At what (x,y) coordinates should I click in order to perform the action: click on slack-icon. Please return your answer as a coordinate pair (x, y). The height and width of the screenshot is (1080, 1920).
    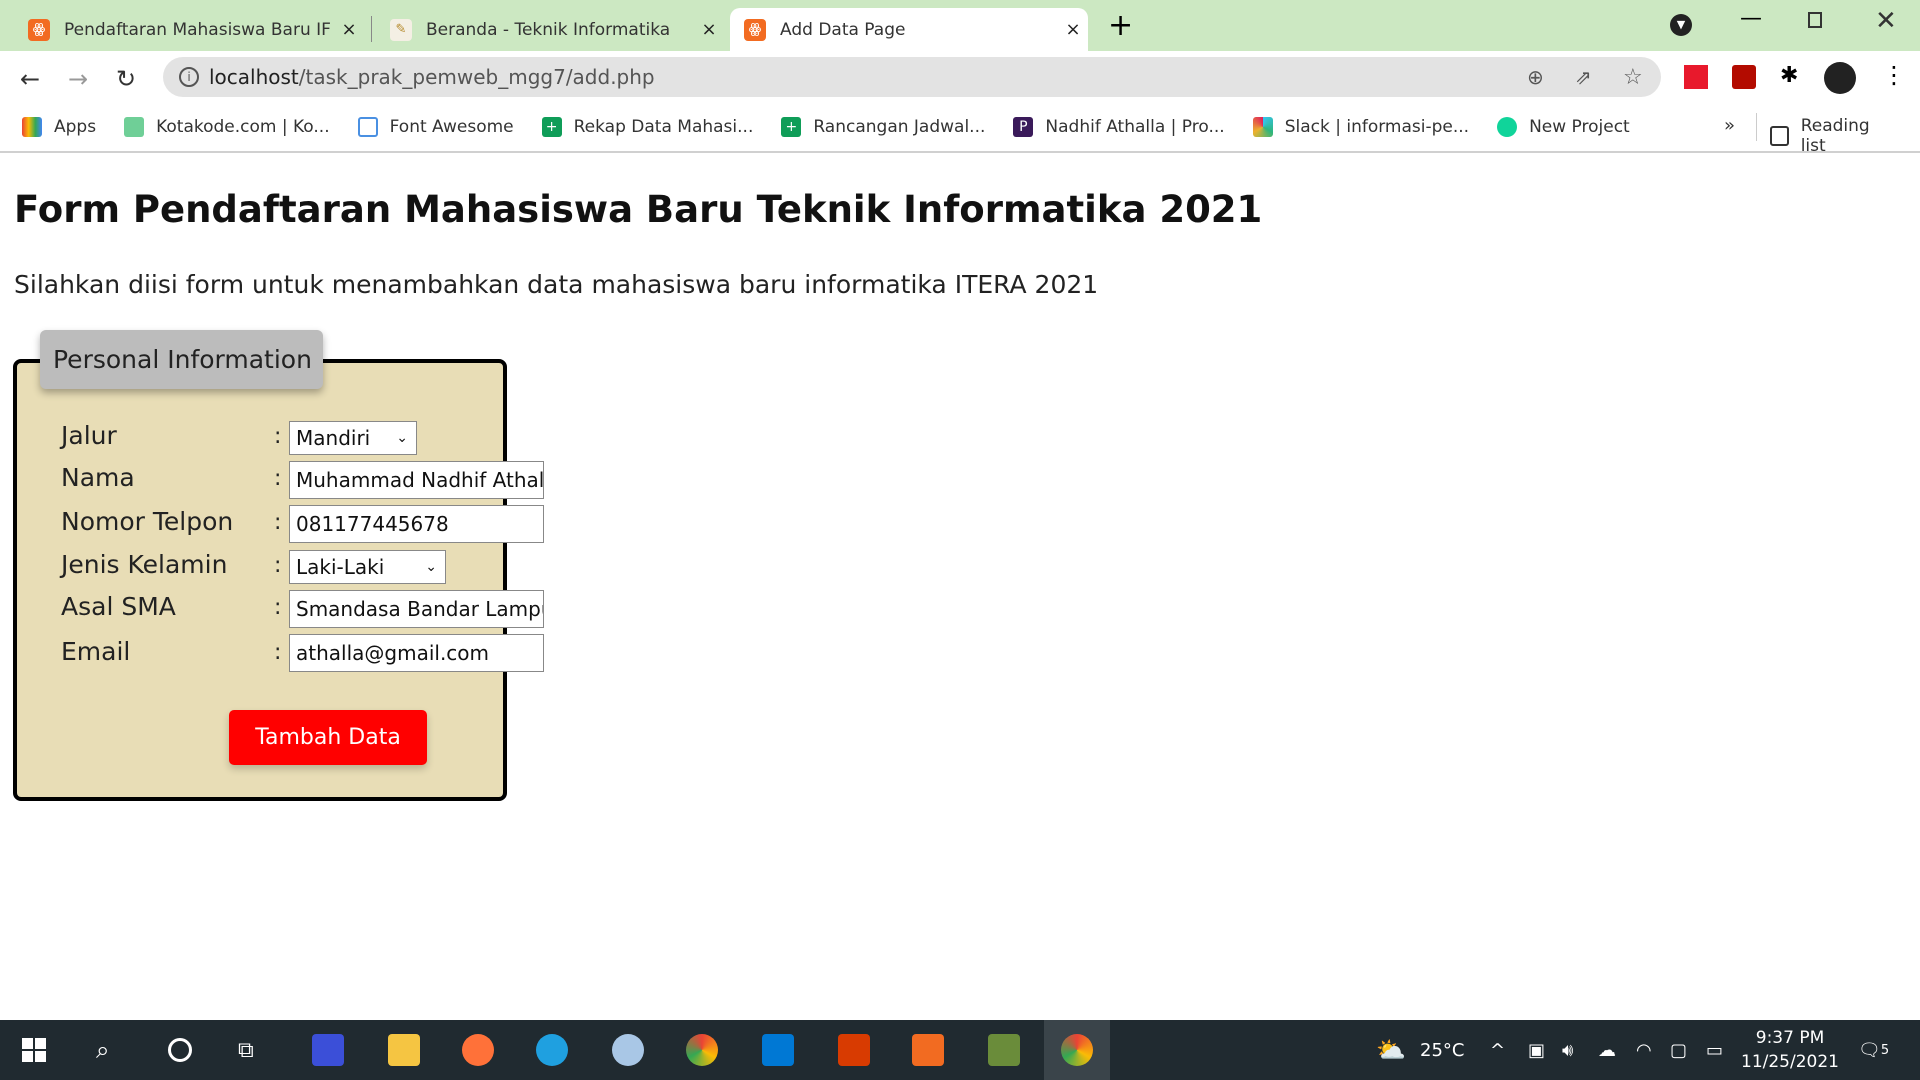
    Looking at the image, I should click on (1262, 127).